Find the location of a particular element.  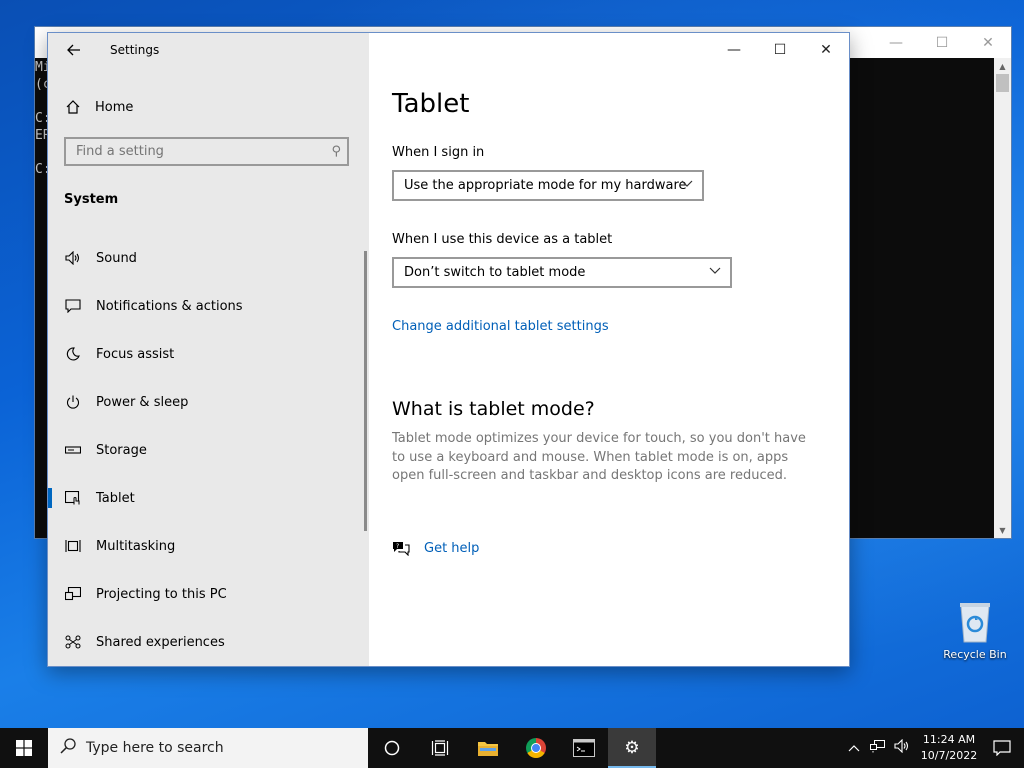

windows-logo-icon is located at coordinates (24, 748).